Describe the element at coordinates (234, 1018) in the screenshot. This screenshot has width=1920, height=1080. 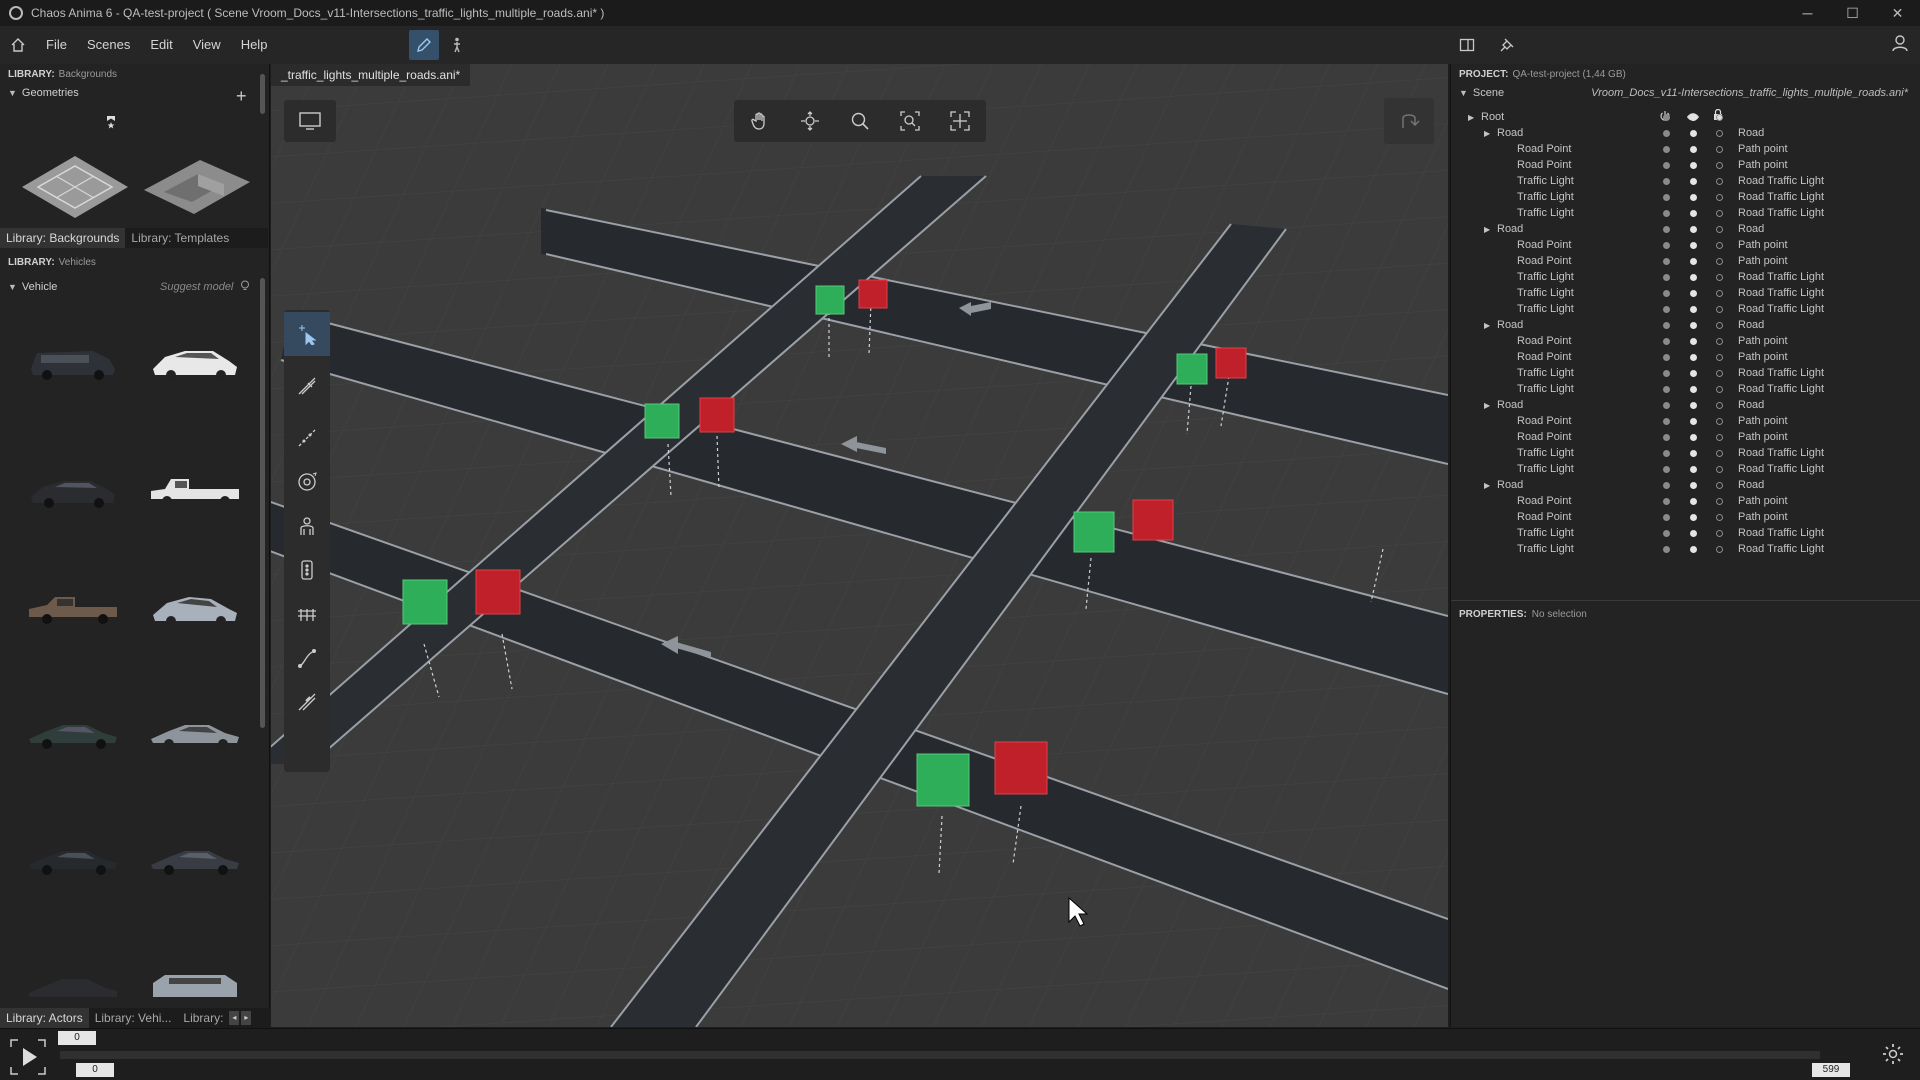
I see `tab-scroll-left-icon: ◂` at that location.